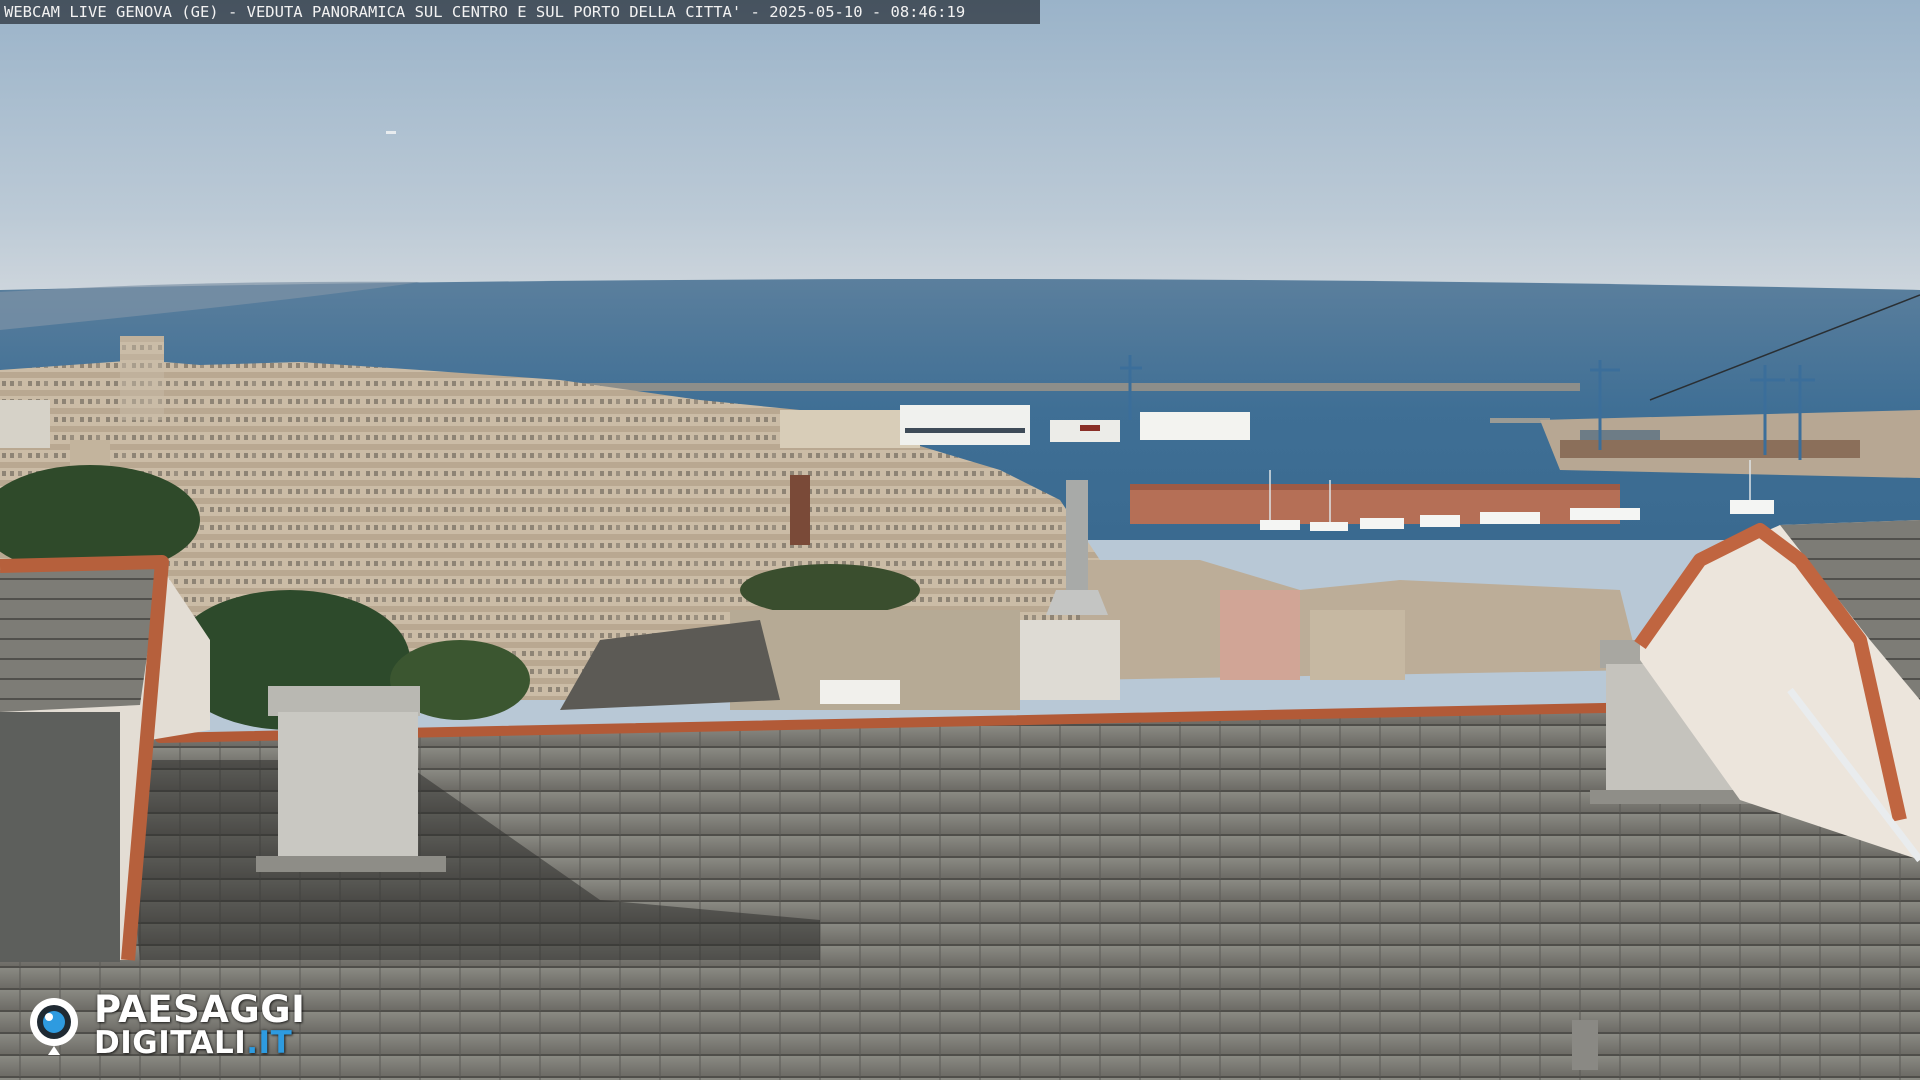 Image resolution: width=1920 pixels, height=1080 pixels. Describe the element at coordinates (391, 132) in the screenshot. I see `airplane` at that location.